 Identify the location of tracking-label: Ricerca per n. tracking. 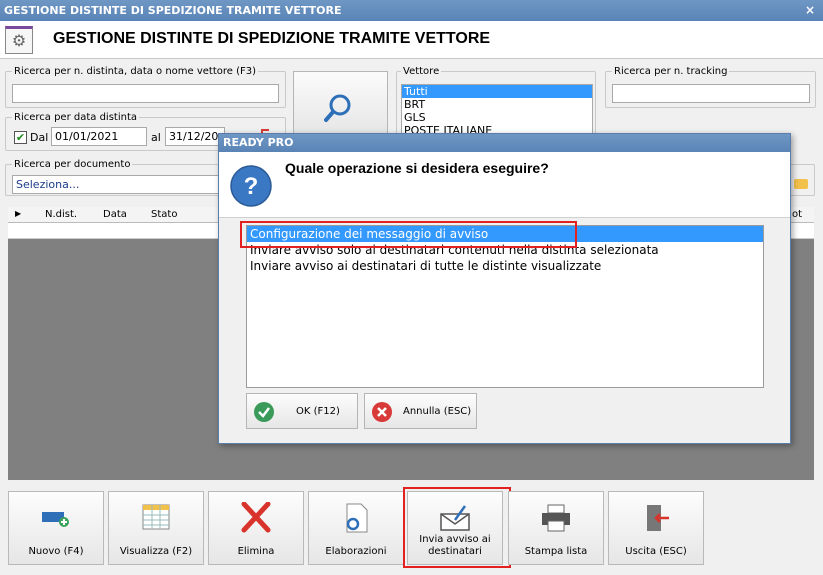
(671, 71).